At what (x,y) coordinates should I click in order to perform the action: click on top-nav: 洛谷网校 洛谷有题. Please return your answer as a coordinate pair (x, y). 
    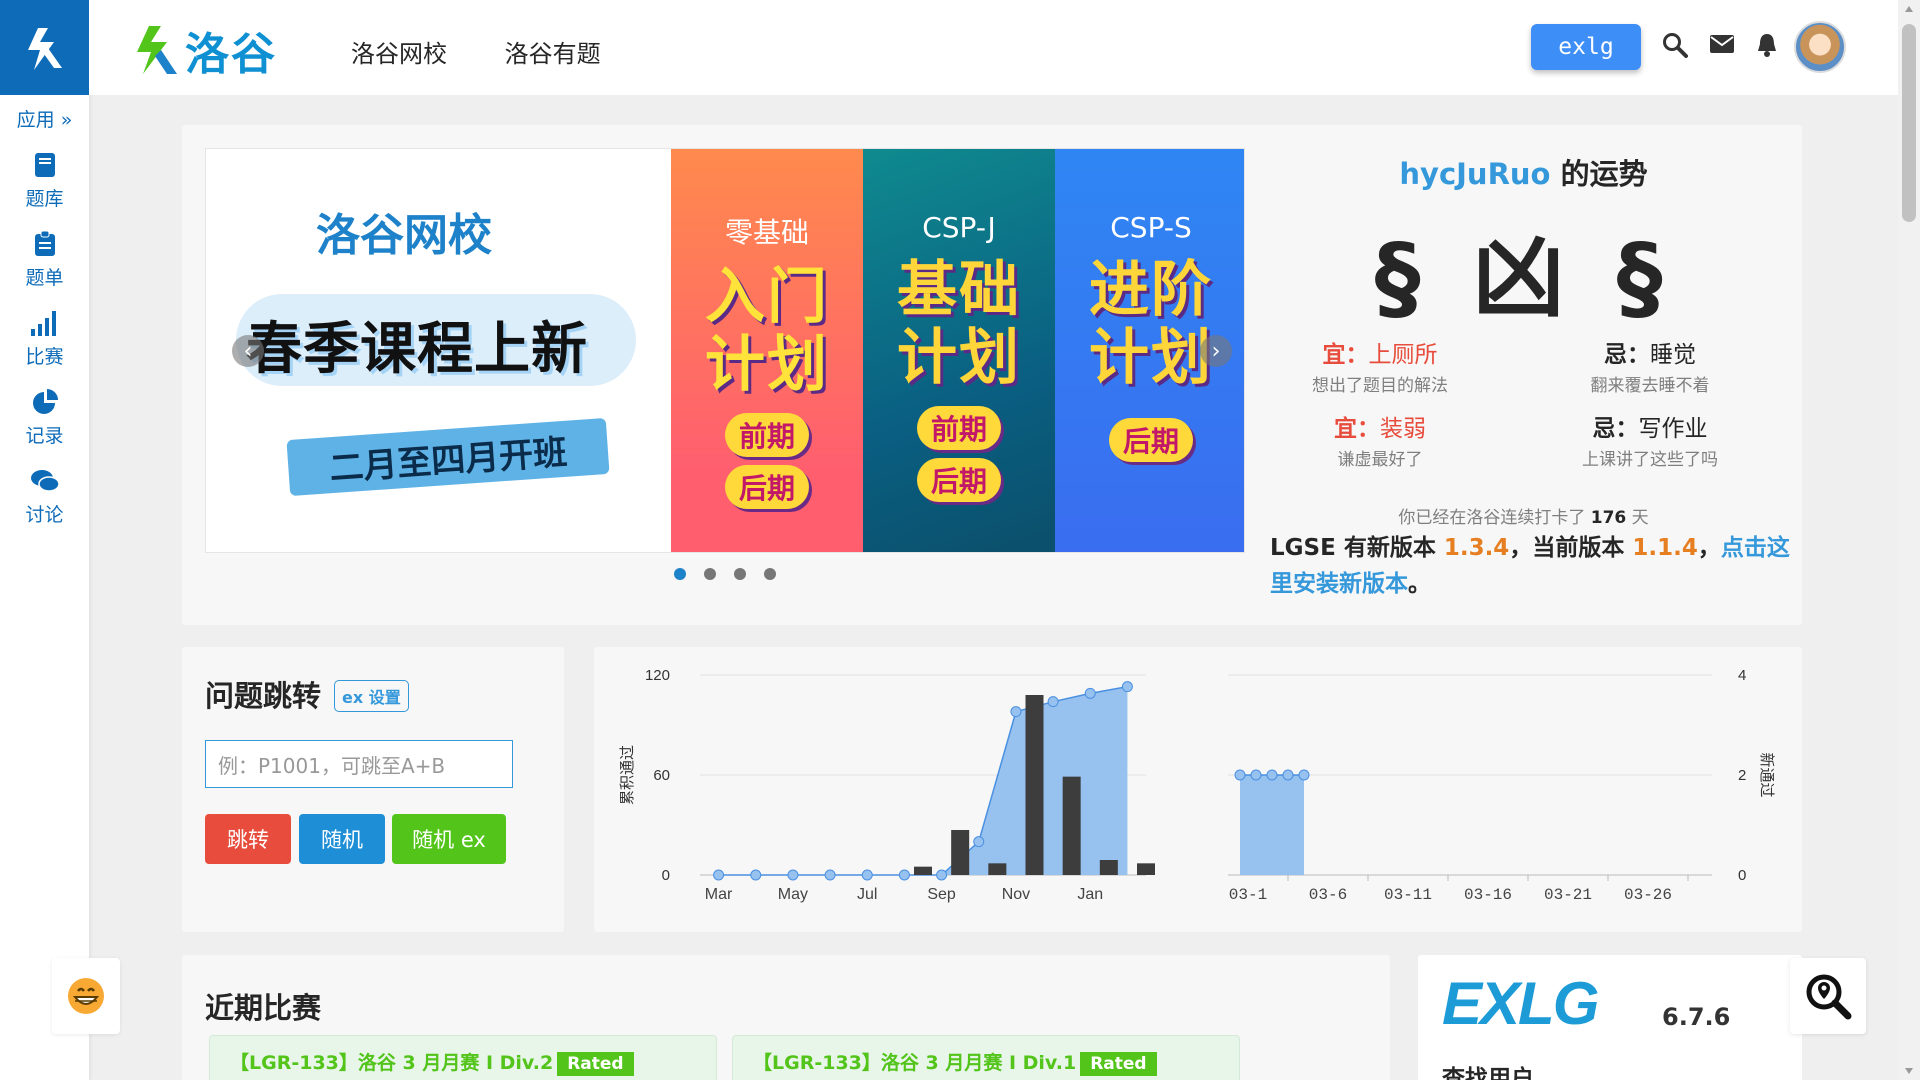
    Looking at the image, I should click on (501, 51).